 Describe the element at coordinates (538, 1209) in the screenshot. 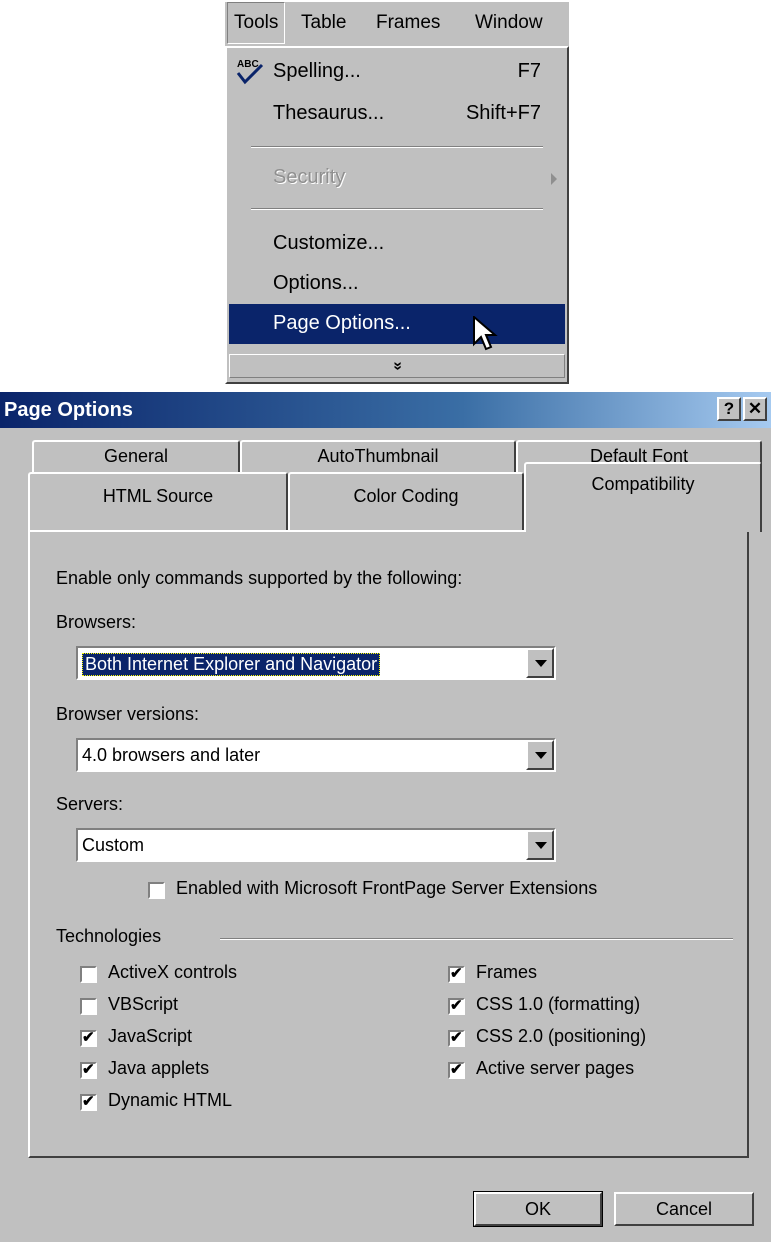

I see `ok-button: OK` at that location.